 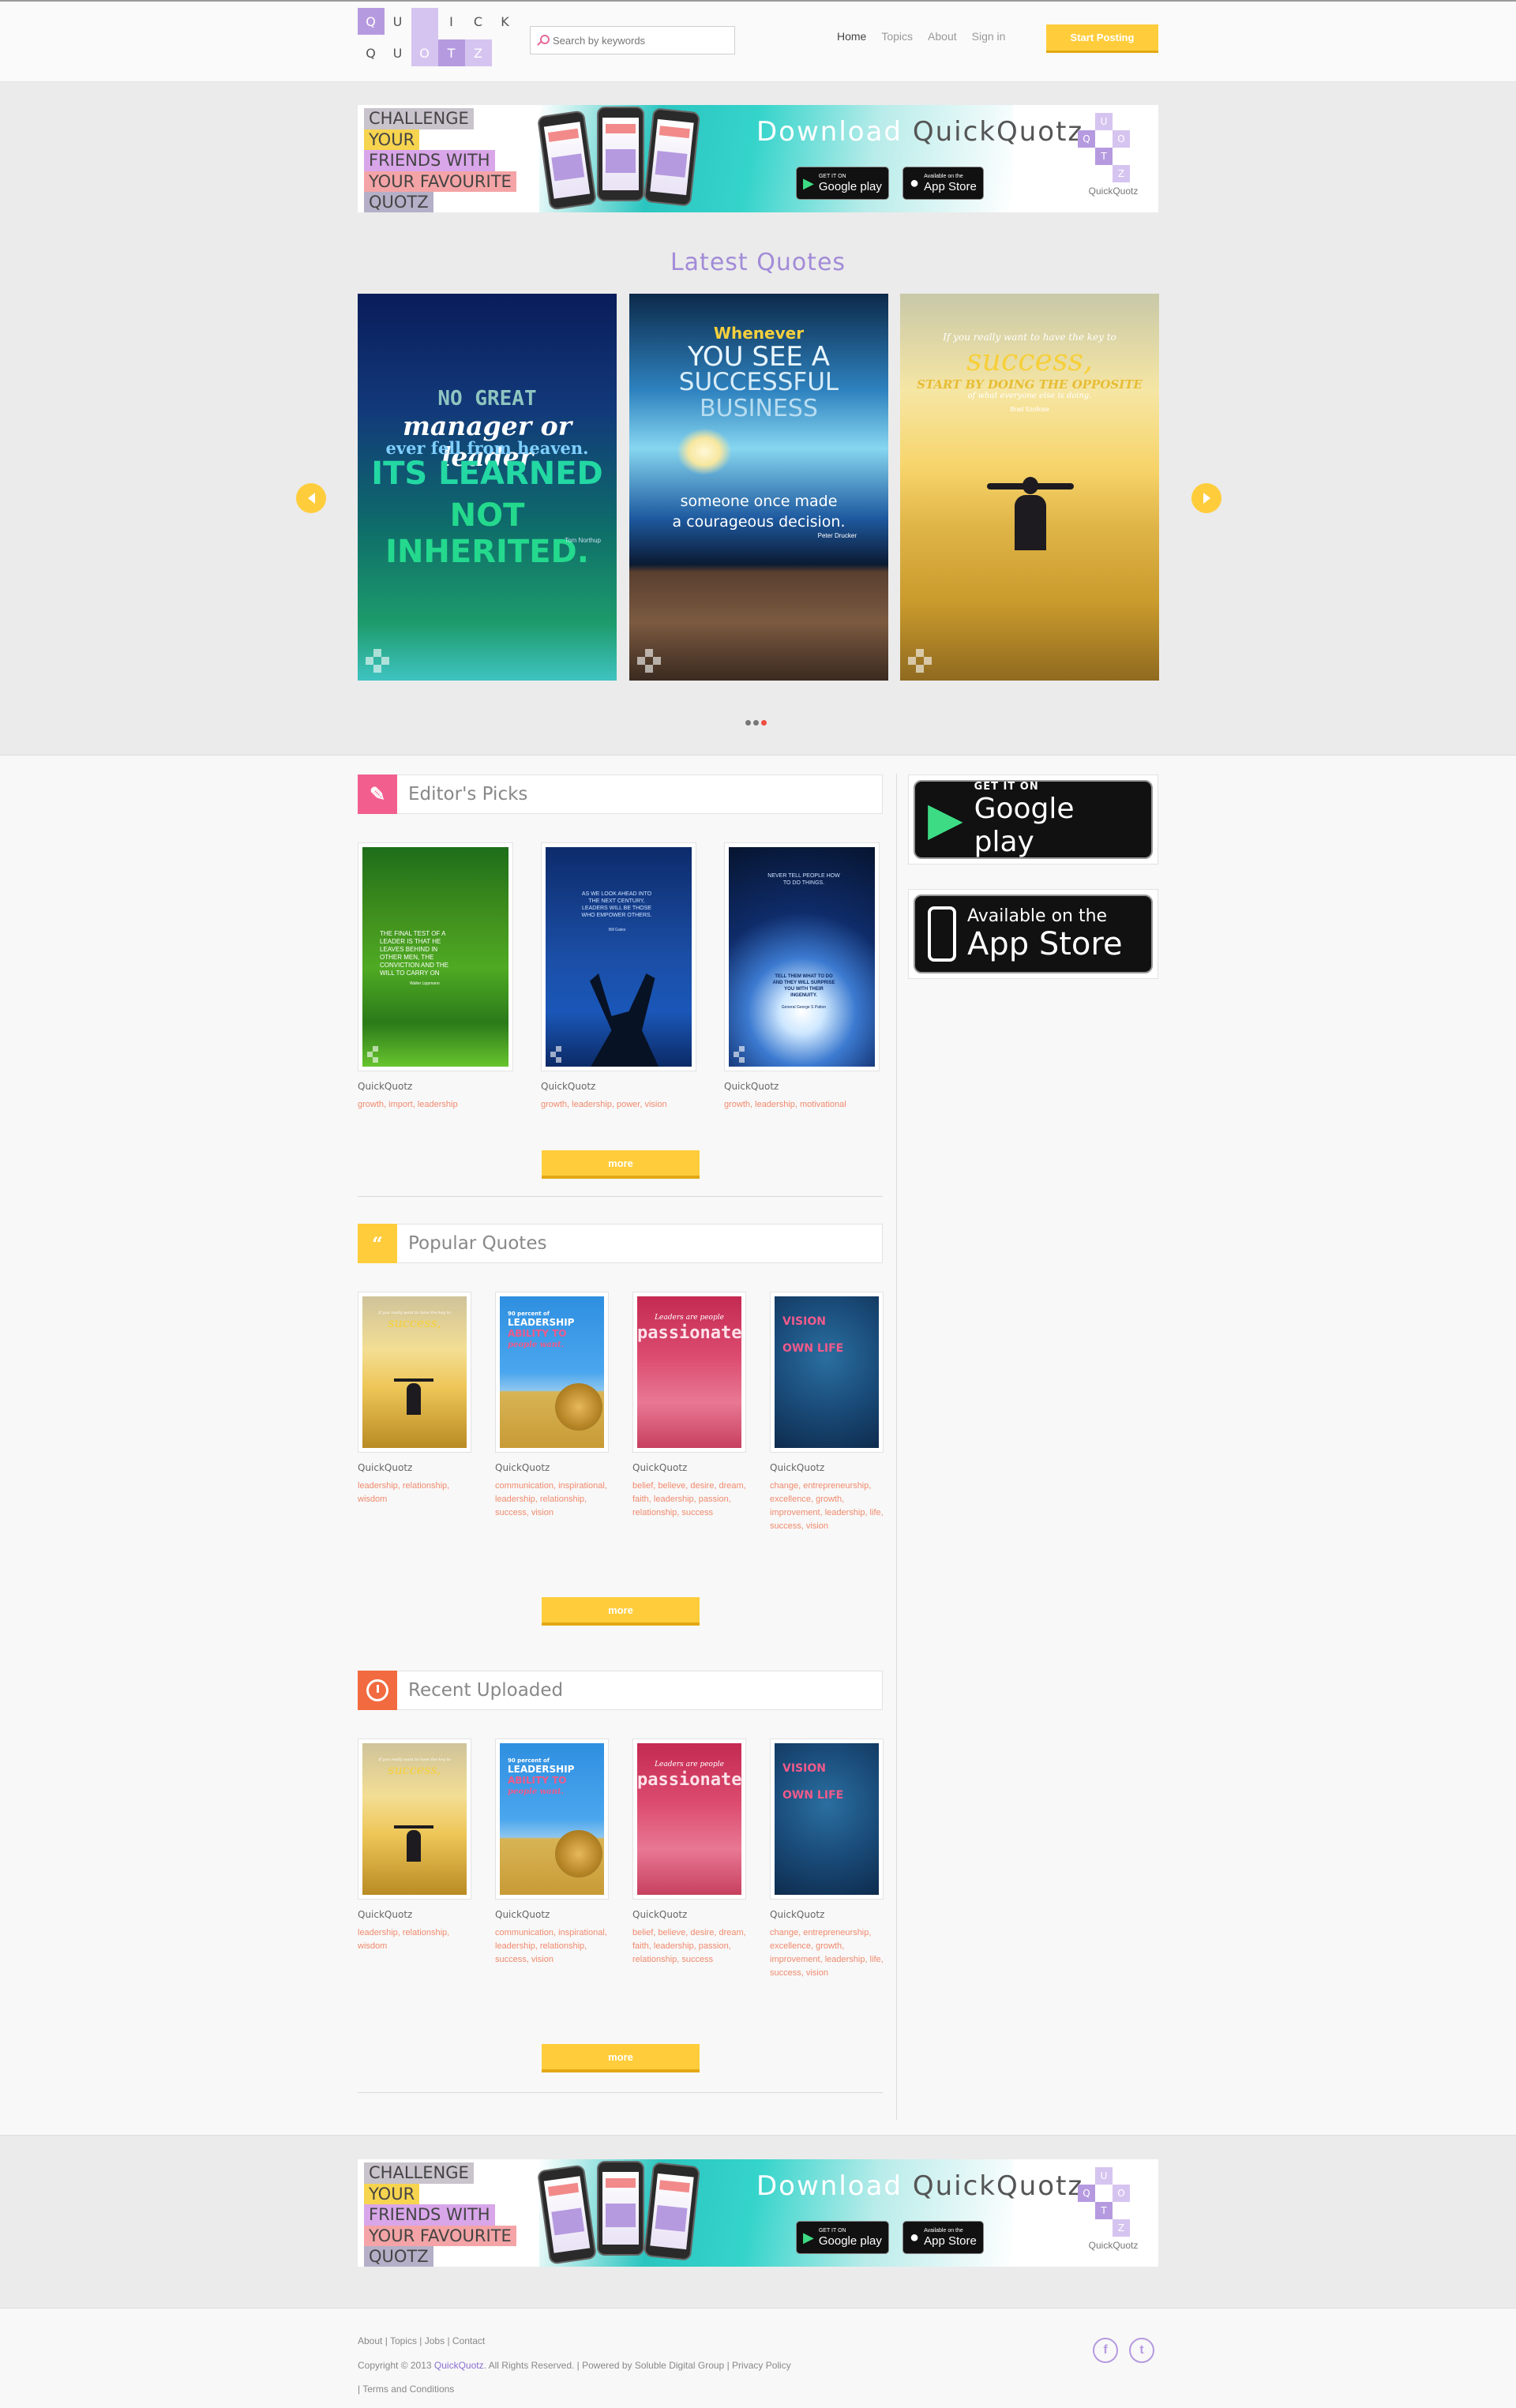 I want to click on popular-more-button: more, so click(x=621, y=1611).